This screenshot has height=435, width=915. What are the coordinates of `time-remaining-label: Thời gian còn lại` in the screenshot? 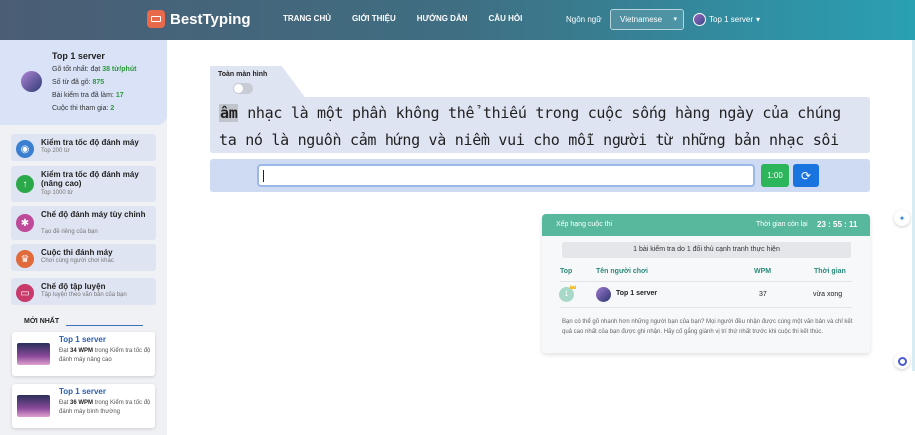 It's located at (782, 224).